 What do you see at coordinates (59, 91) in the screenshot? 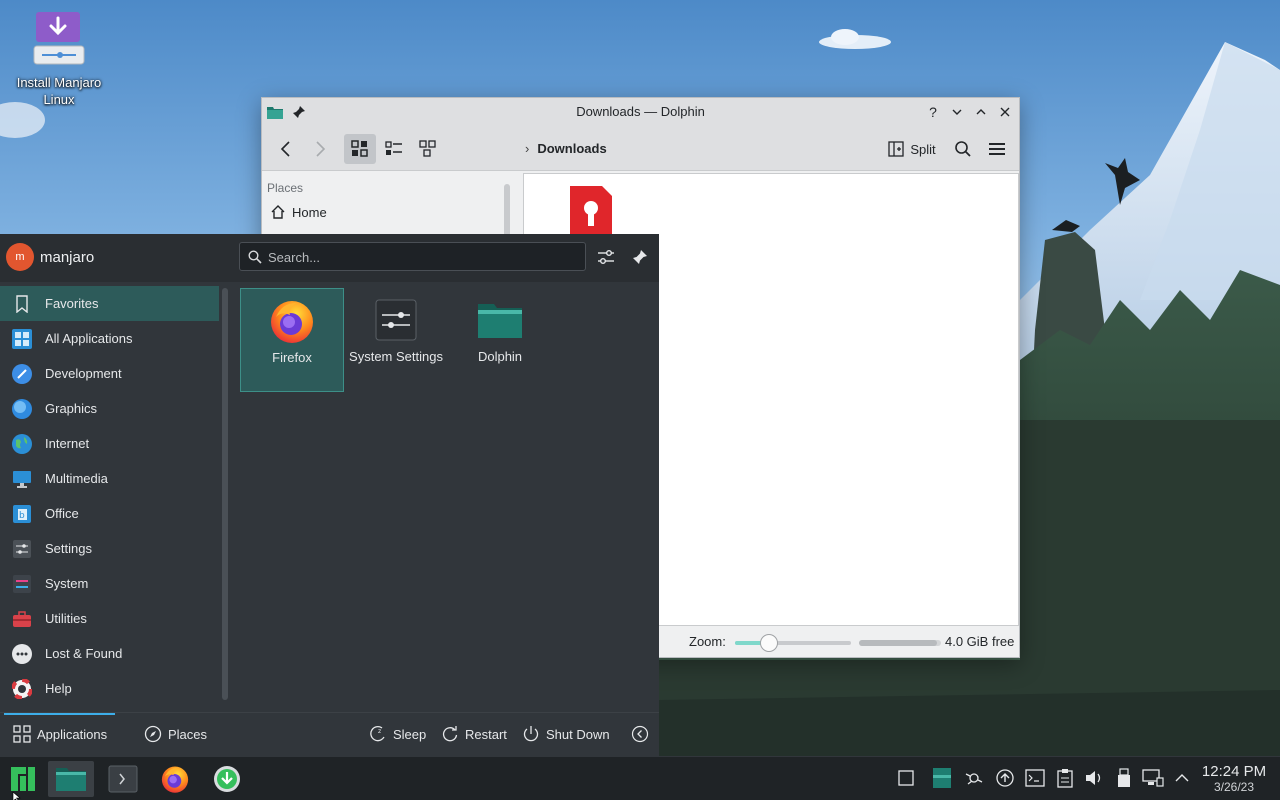
I see `desktop-icon-label: Install Manjaro Linux` at bounding box center [59, 91].